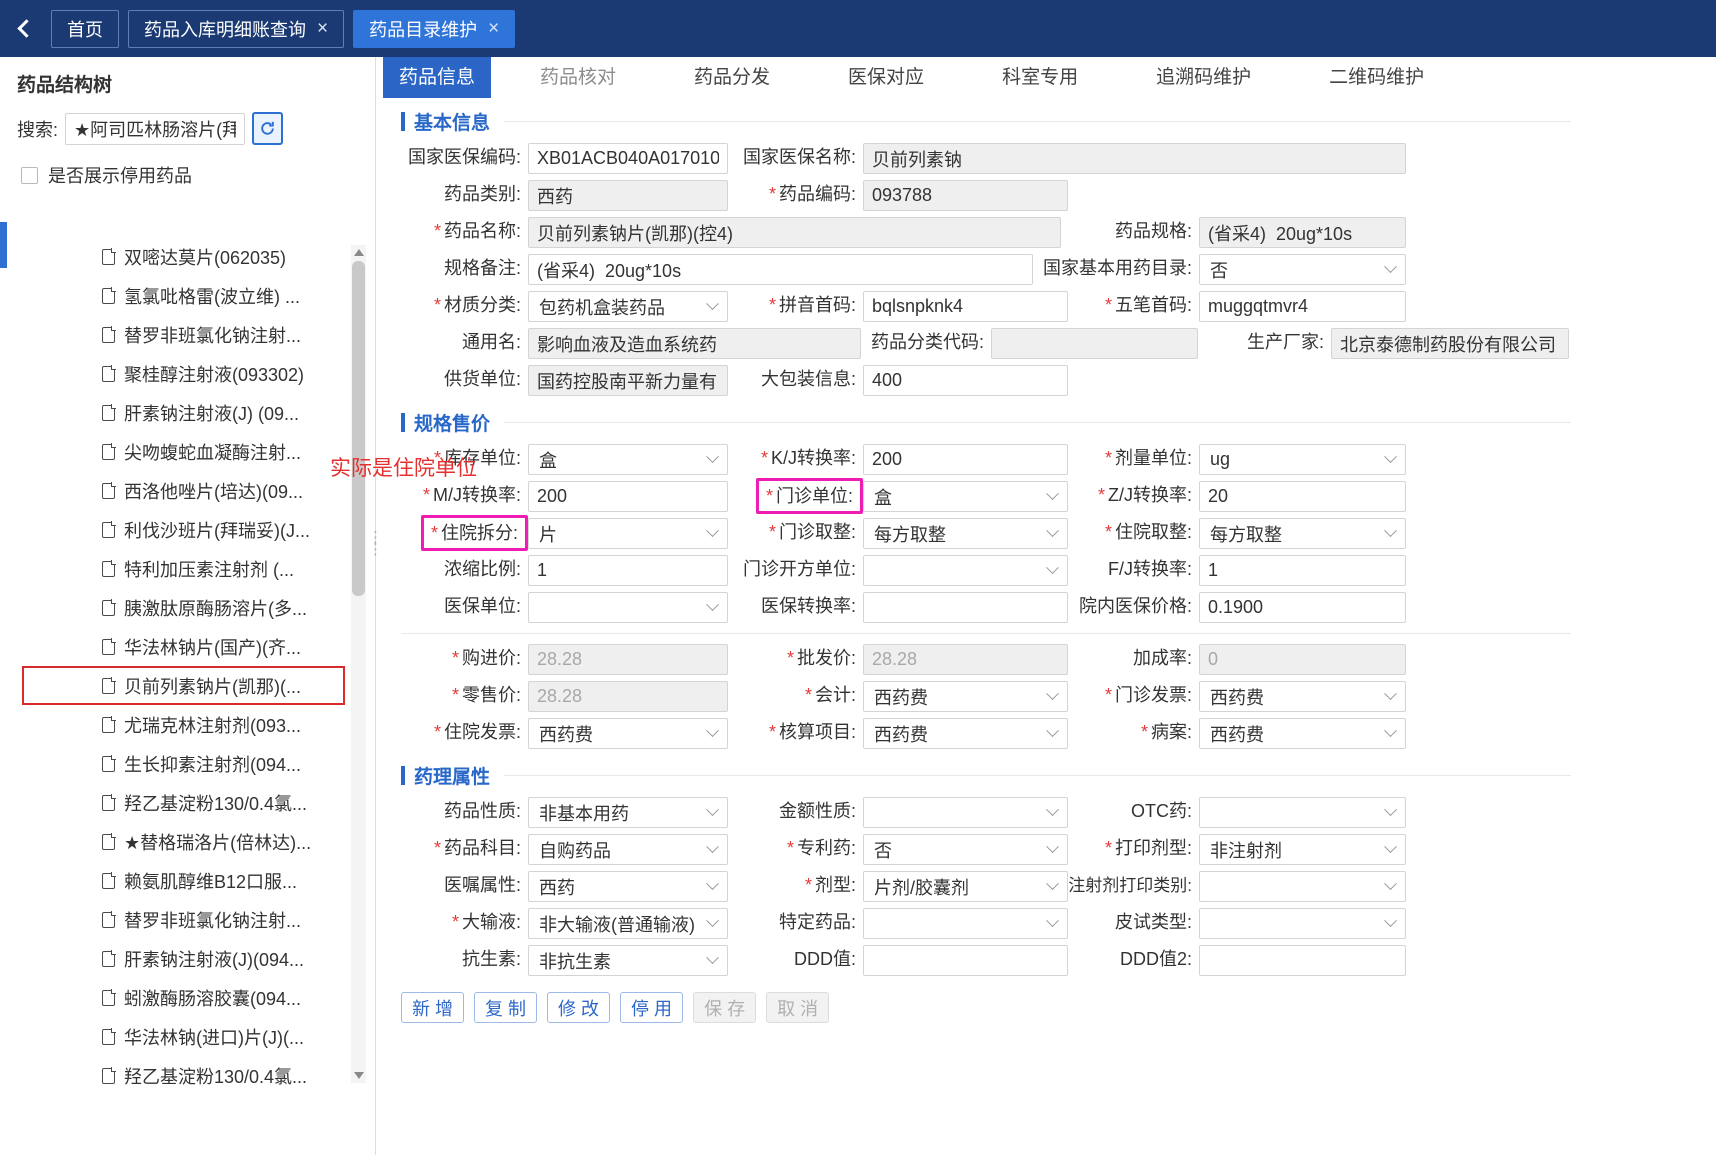 The height and width of the screenshot is (1155, 1716). I want to click on infusion-select: 非大输液(普通输液), so click(628, 923).